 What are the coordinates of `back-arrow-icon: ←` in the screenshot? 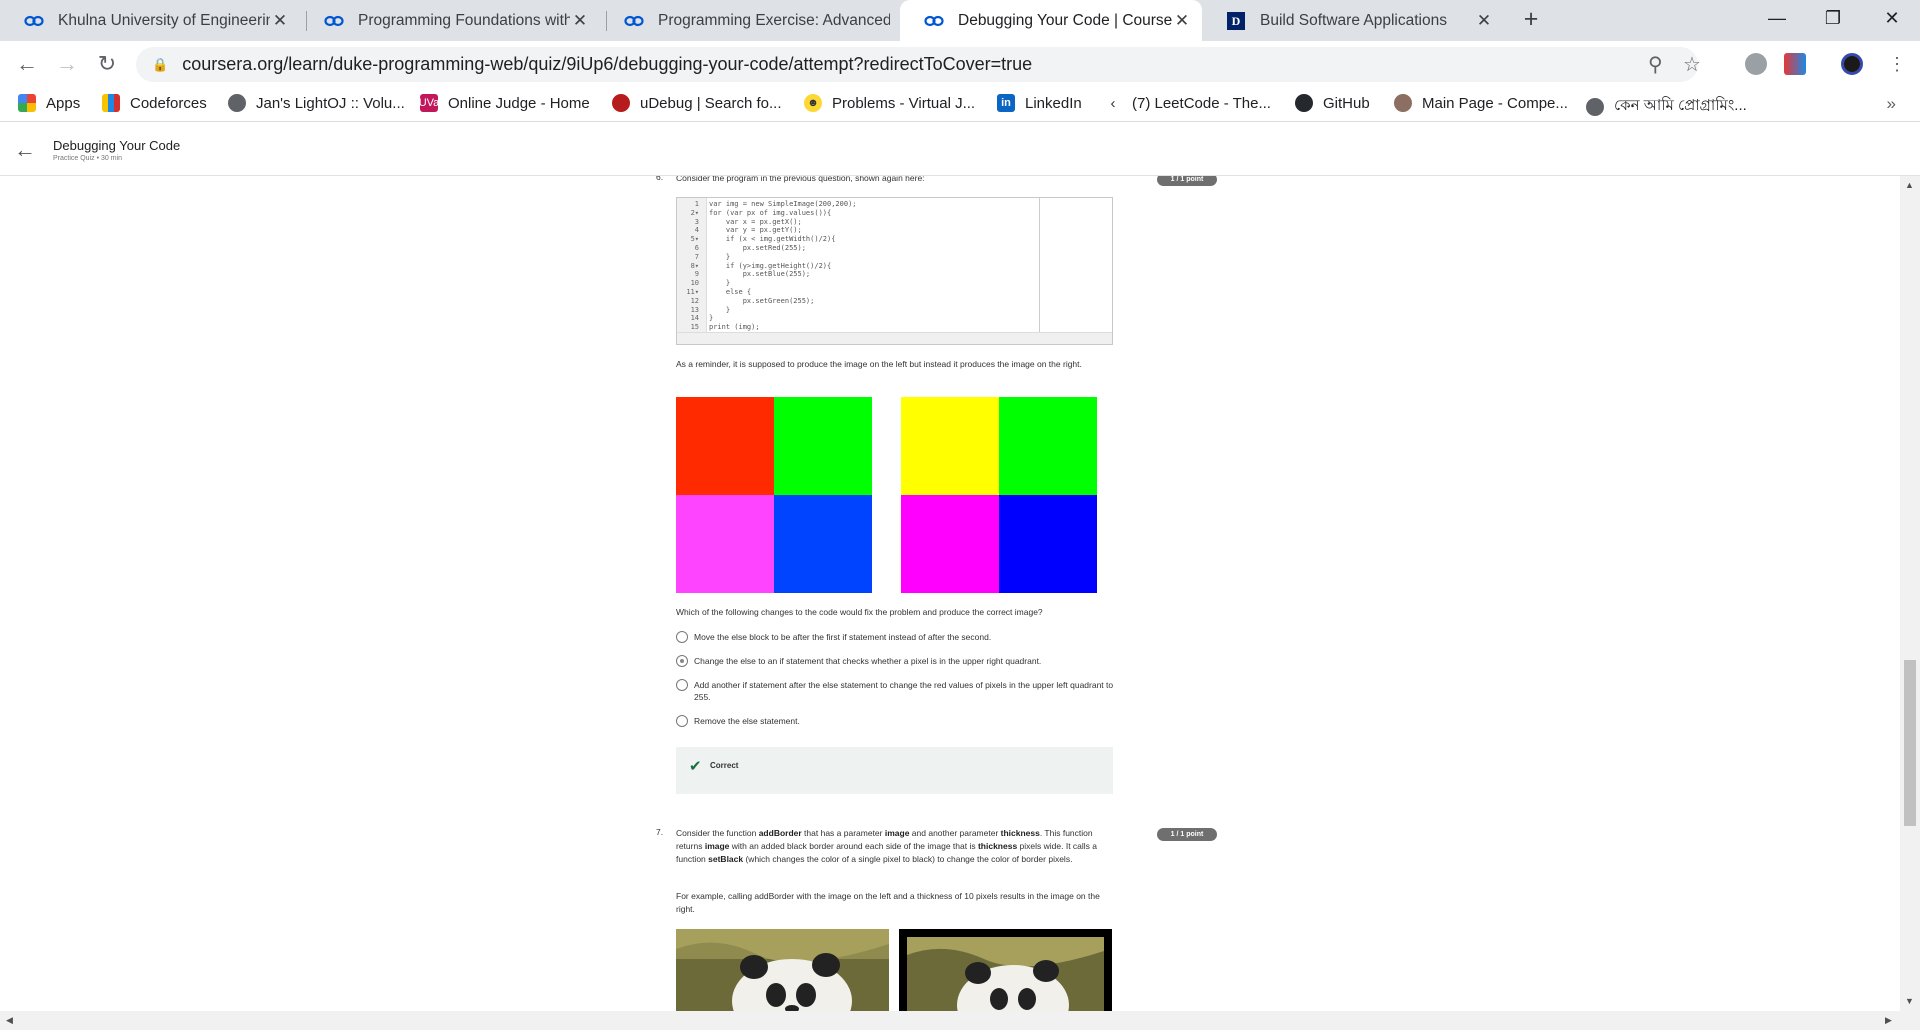 It's located at (25, 150).